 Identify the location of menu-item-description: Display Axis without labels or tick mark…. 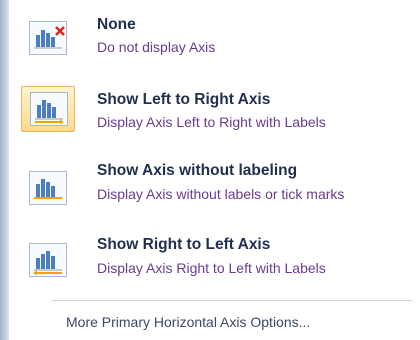
(221, 194).